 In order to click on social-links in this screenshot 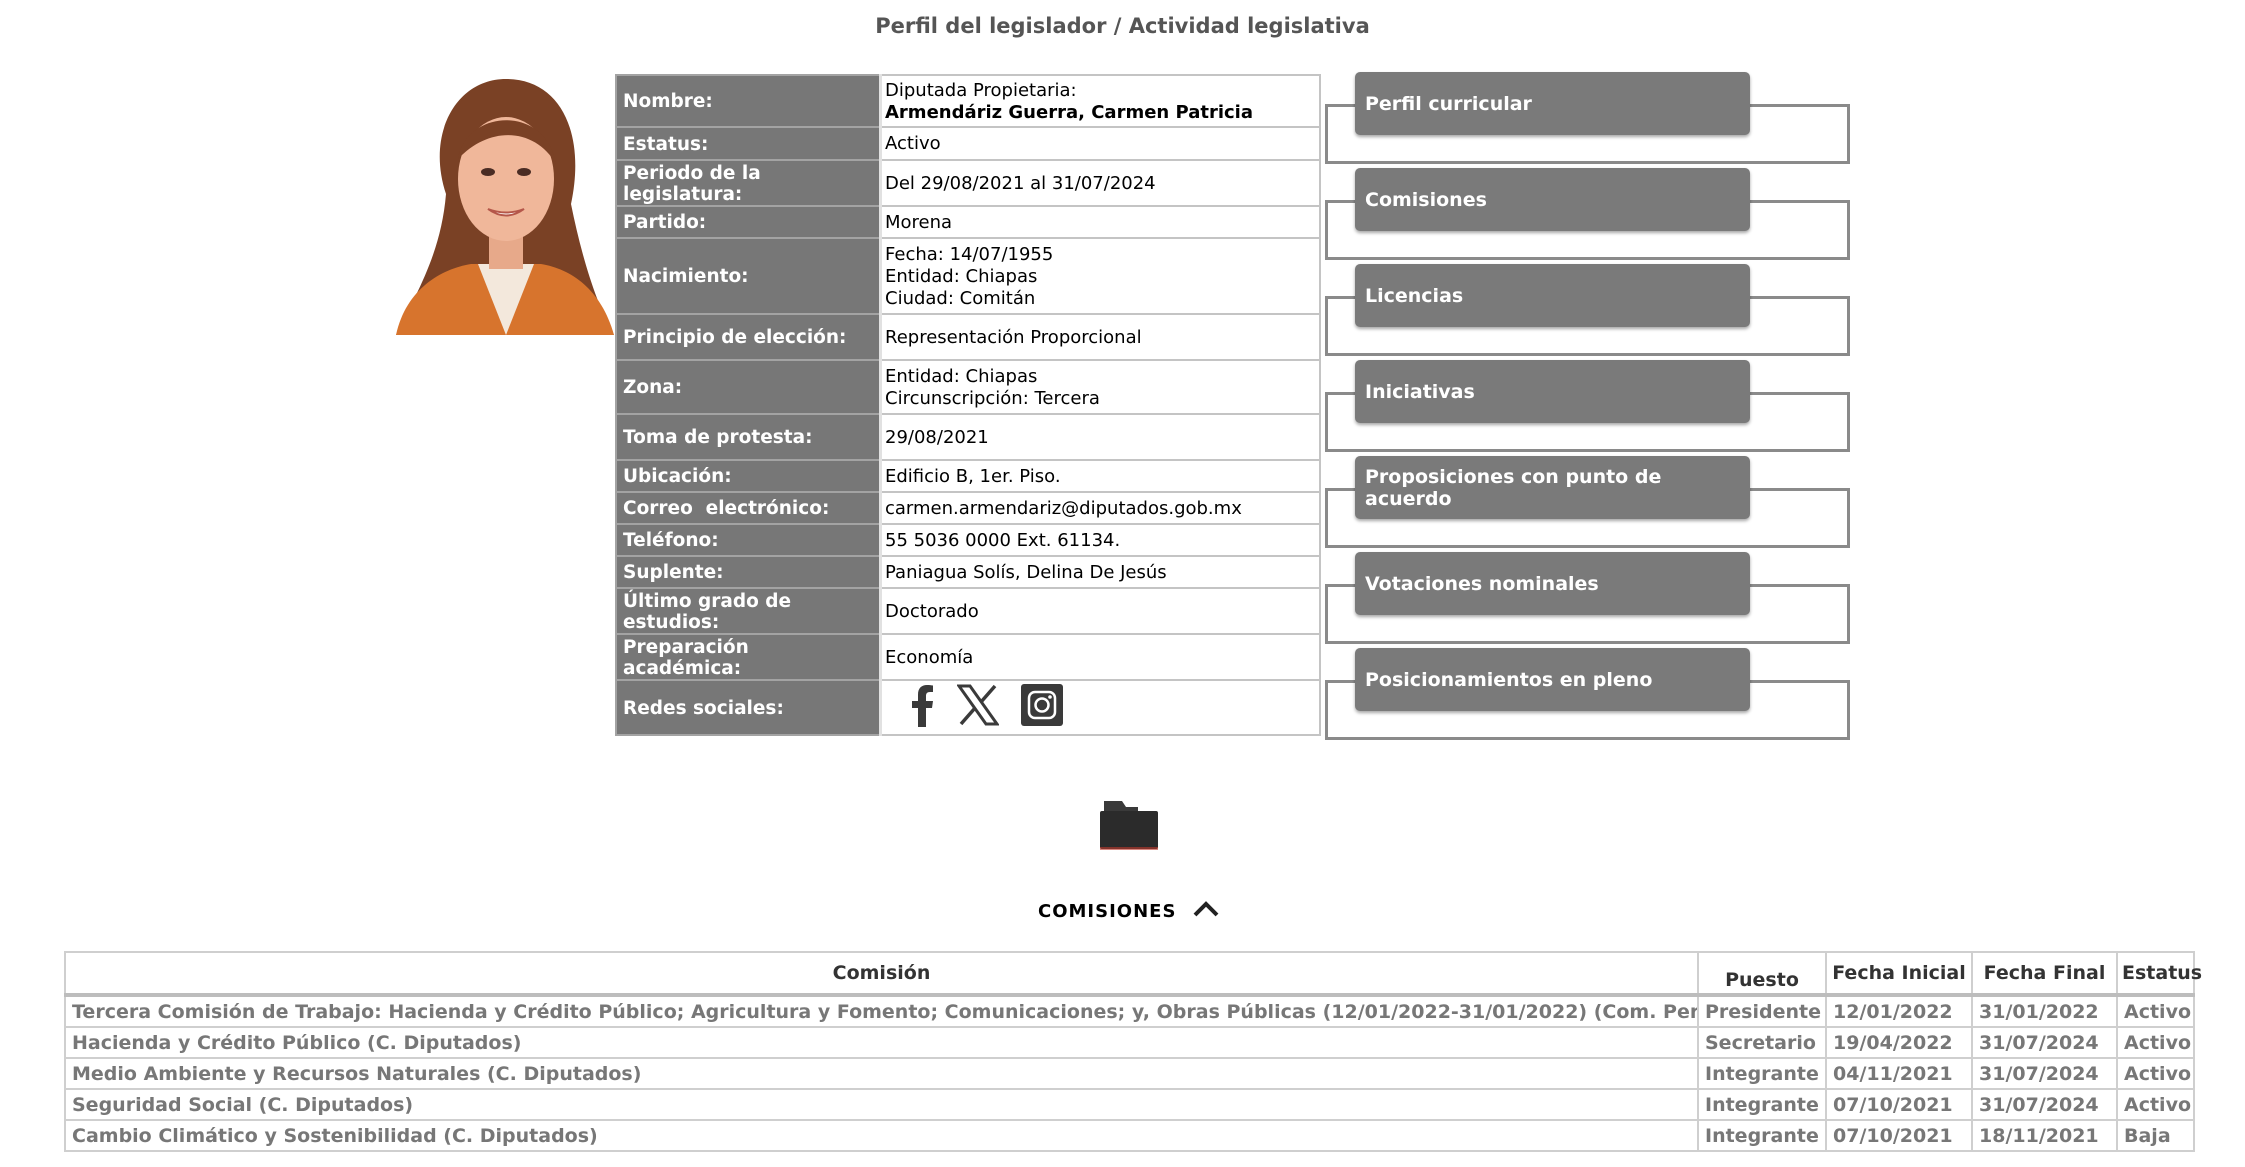, I will do `click(1100, 707)`.